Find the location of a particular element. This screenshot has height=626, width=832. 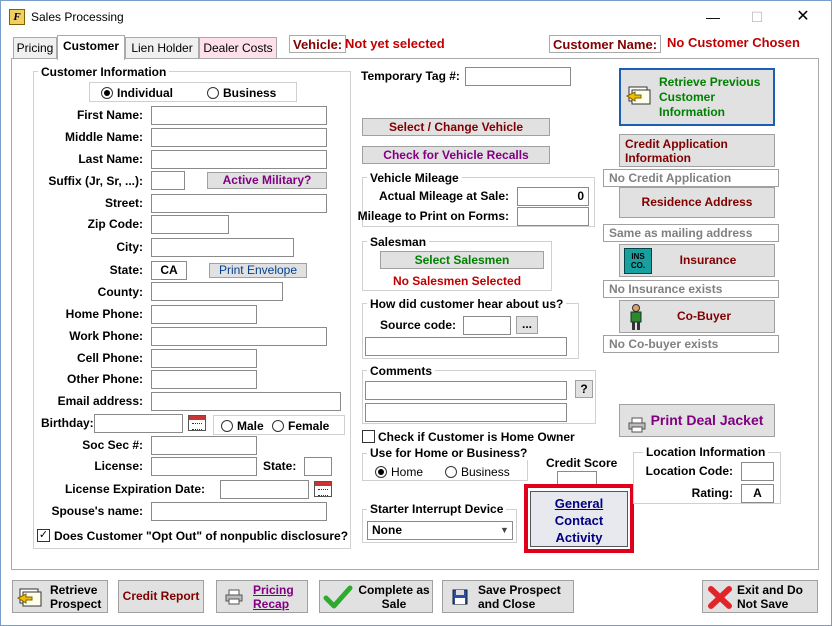

co-buyer-button: Co-Buyer is located at coordinates (697, 316).